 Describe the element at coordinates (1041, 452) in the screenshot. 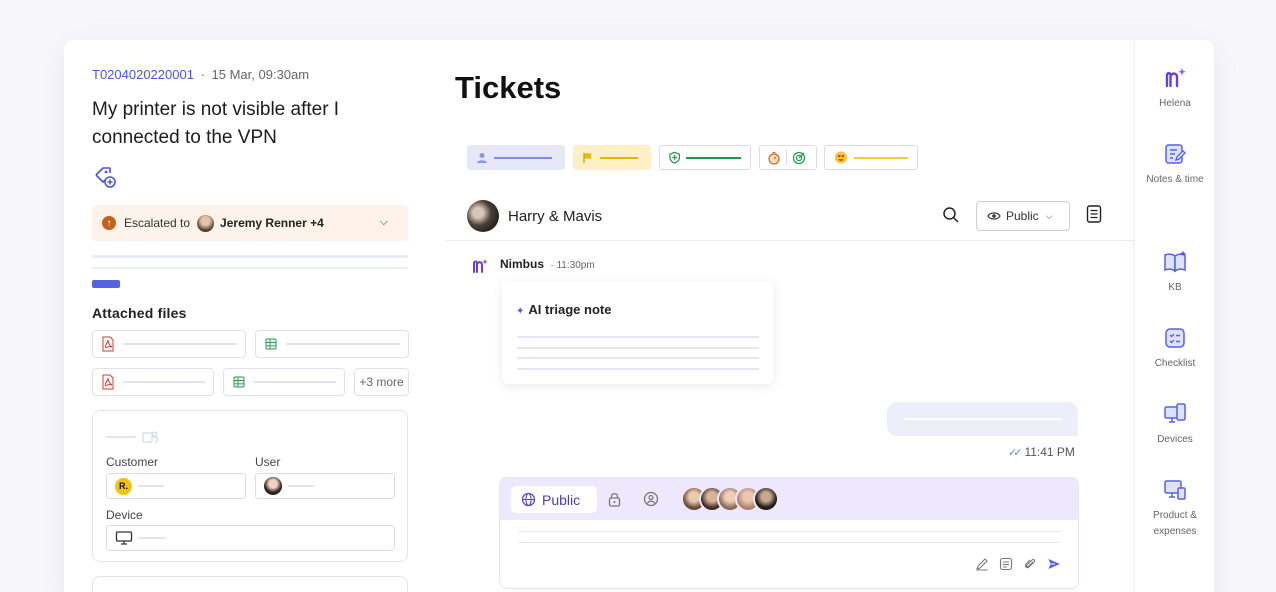

I see `outgoing-message-time: ✓✓ 11:41 PM` at that location.